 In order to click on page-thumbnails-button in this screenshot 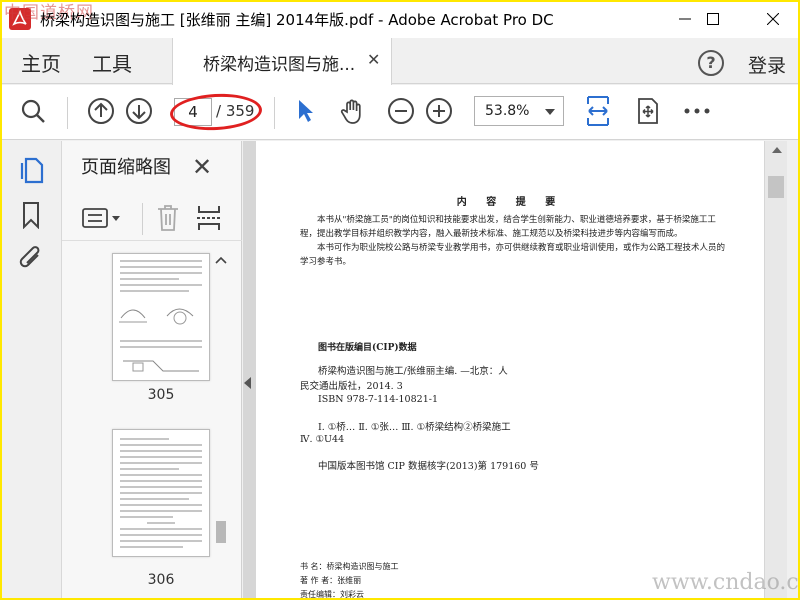, I will do `click(31, 172)`.